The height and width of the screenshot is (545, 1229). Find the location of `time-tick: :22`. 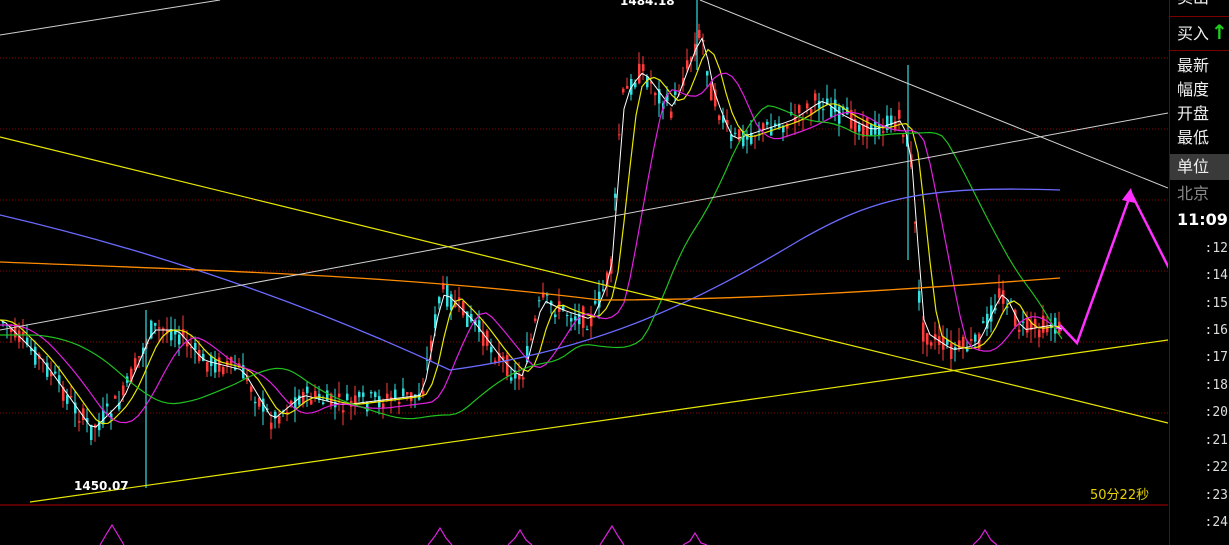

time-tick: :22 is located at coordinates (1216, 467).